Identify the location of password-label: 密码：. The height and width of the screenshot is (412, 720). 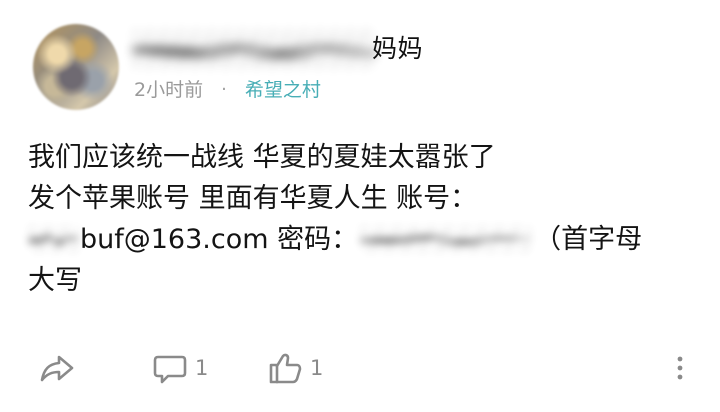
(318, 239).